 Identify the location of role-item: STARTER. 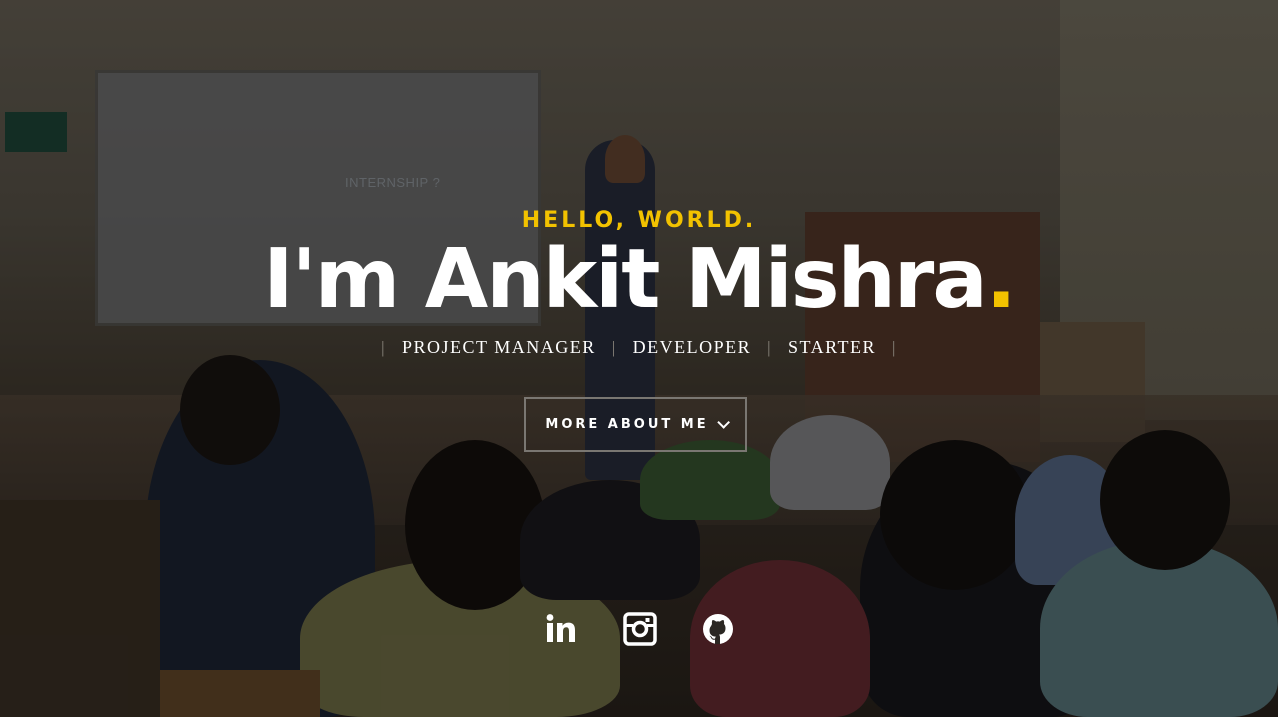
(832, 347).